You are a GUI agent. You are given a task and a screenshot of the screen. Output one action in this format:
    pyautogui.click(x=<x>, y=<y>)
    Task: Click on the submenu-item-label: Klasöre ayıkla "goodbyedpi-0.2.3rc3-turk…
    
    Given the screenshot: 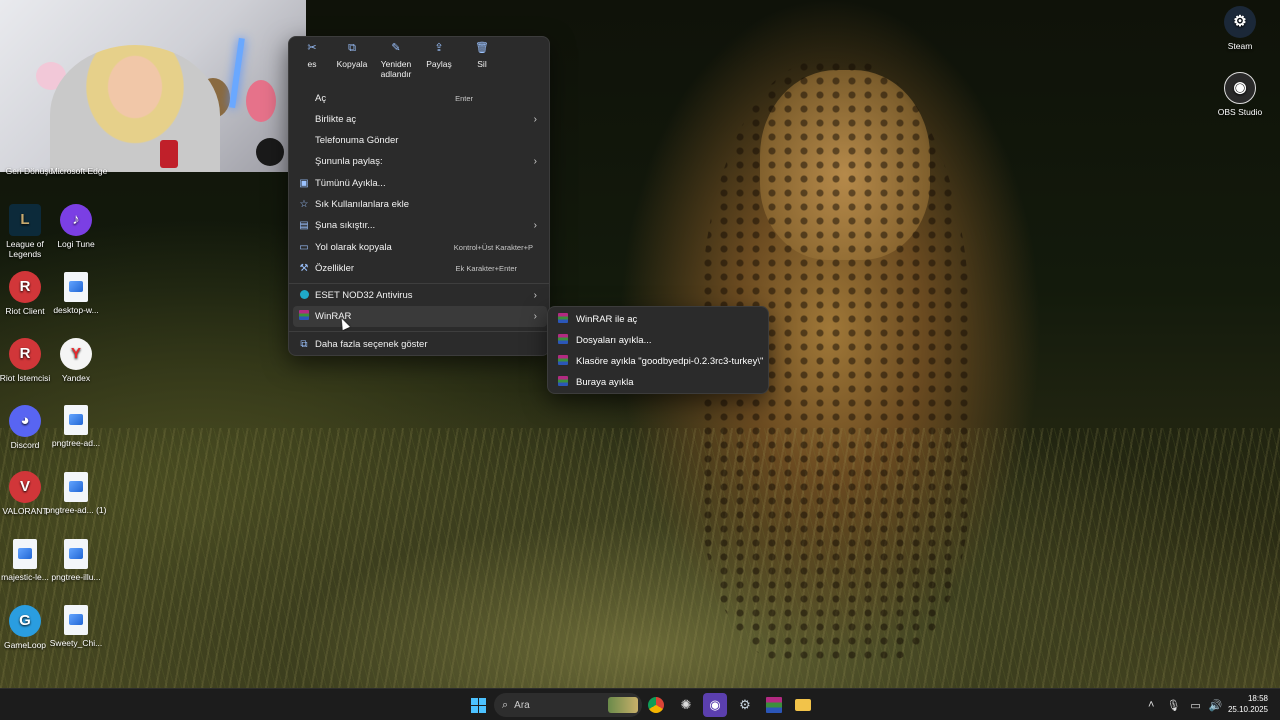 What is the action you would take?
    pyautogui.click(x=670, y=361)
    